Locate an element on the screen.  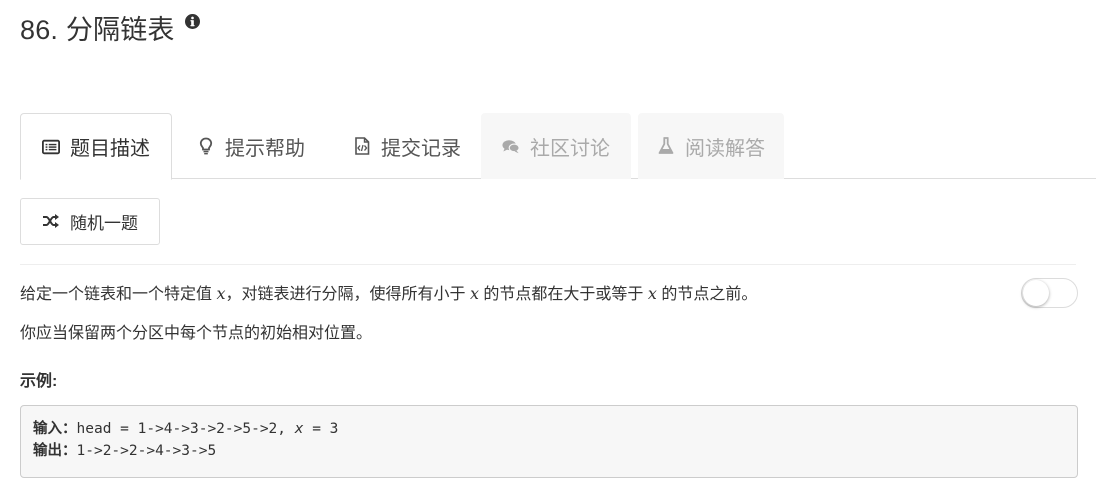
example-label: 示例: is located at coordinates (39, 381).